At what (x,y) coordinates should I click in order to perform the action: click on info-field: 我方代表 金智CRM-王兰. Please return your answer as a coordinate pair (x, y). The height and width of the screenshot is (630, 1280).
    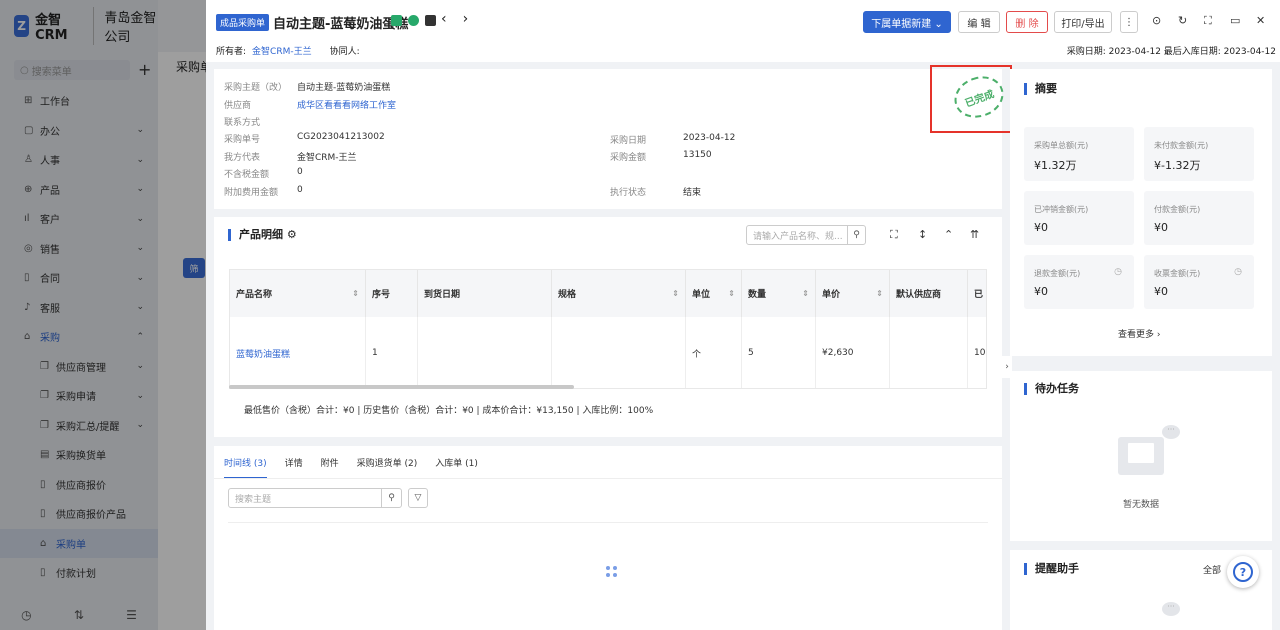
    Looking at the image, I should click on (290, 156).